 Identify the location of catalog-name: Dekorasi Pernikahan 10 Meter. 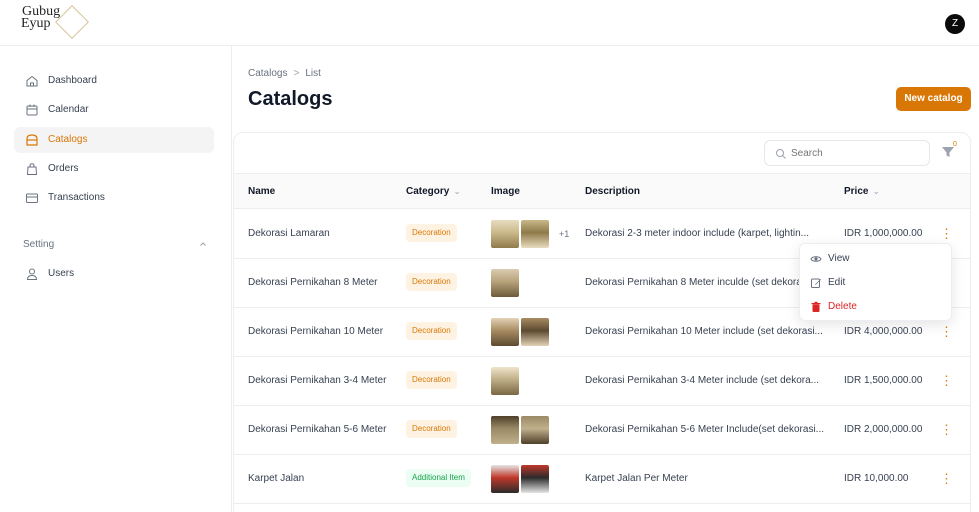
(316, 331).